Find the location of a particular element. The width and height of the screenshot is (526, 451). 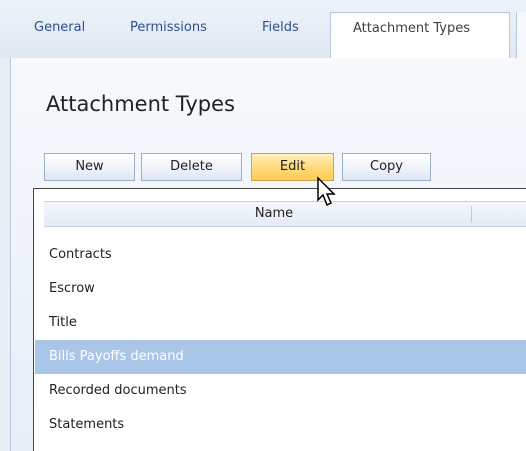

tab-strip-edge is located at coordinates (521, 35).